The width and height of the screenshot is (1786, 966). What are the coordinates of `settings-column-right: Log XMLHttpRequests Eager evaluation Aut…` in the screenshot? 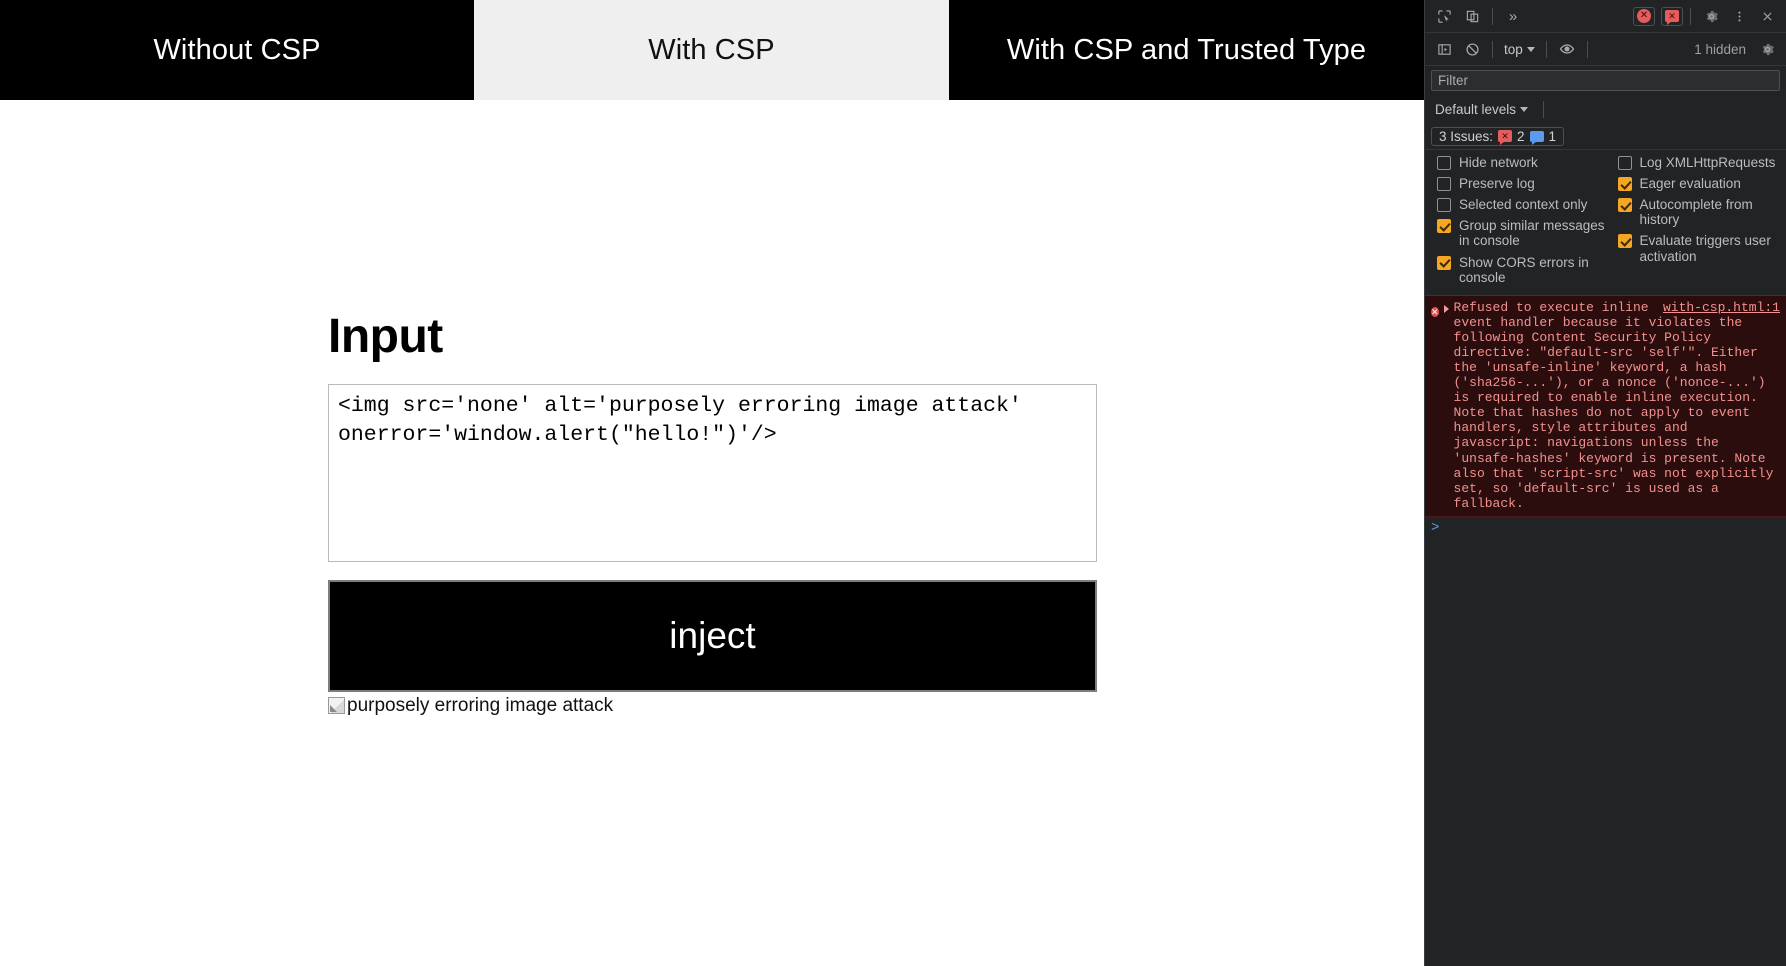 It's located at (1696, 223).